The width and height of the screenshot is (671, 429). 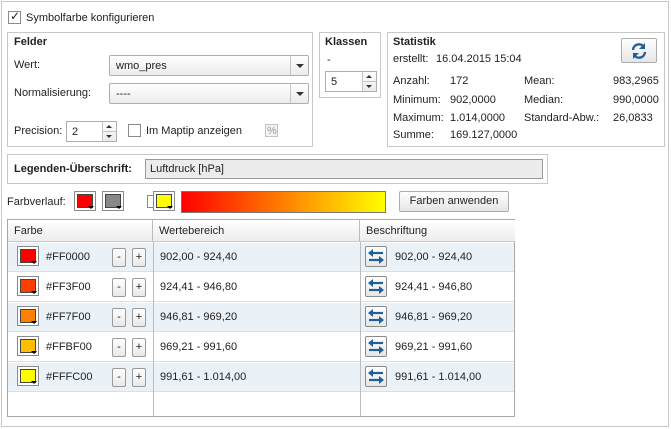 I want to click on row-range: 924,41 - 946,80, so click(x=199, y=287).